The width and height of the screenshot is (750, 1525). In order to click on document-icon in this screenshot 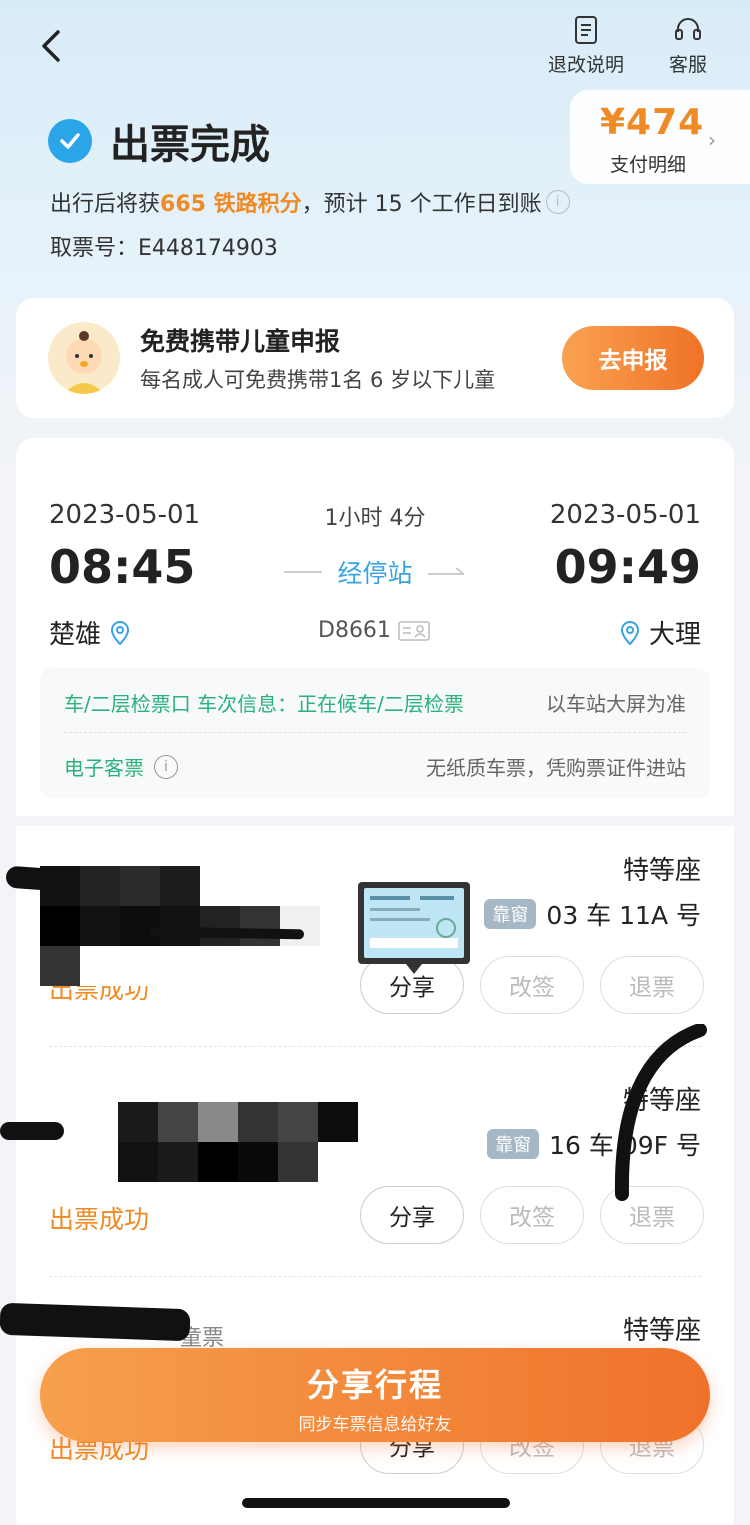, I will do `click(586, 30)`.